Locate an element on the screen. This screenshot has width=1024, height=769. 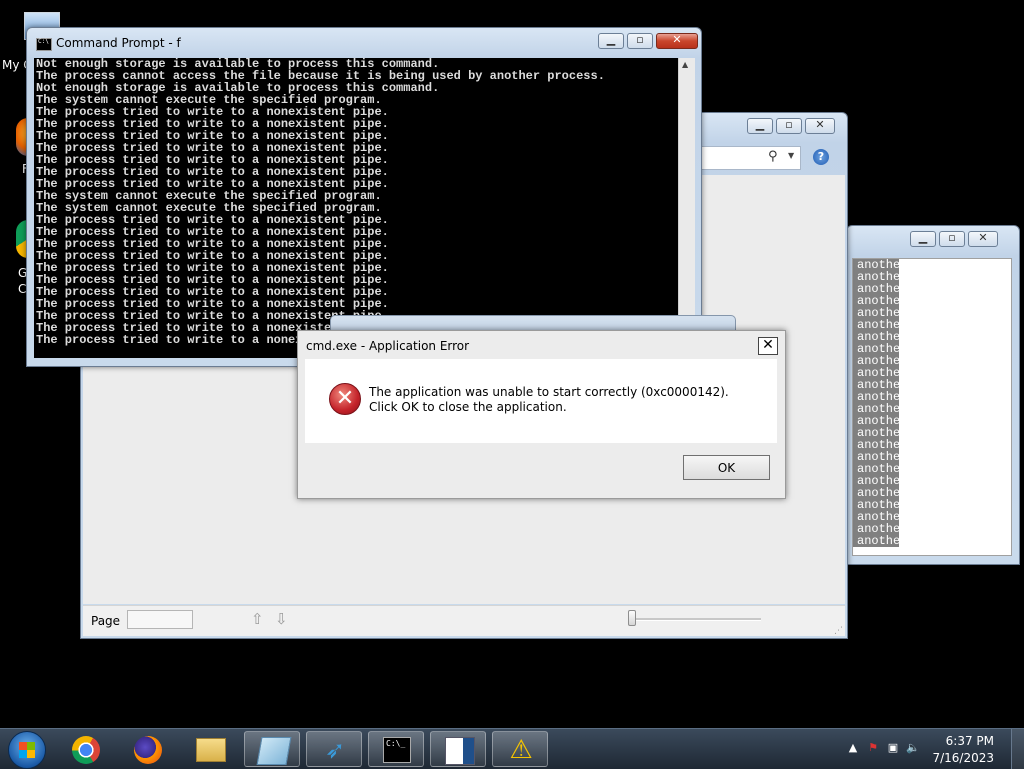
resize-grip-icon: ⋰ is located at coordinates (838, 631).